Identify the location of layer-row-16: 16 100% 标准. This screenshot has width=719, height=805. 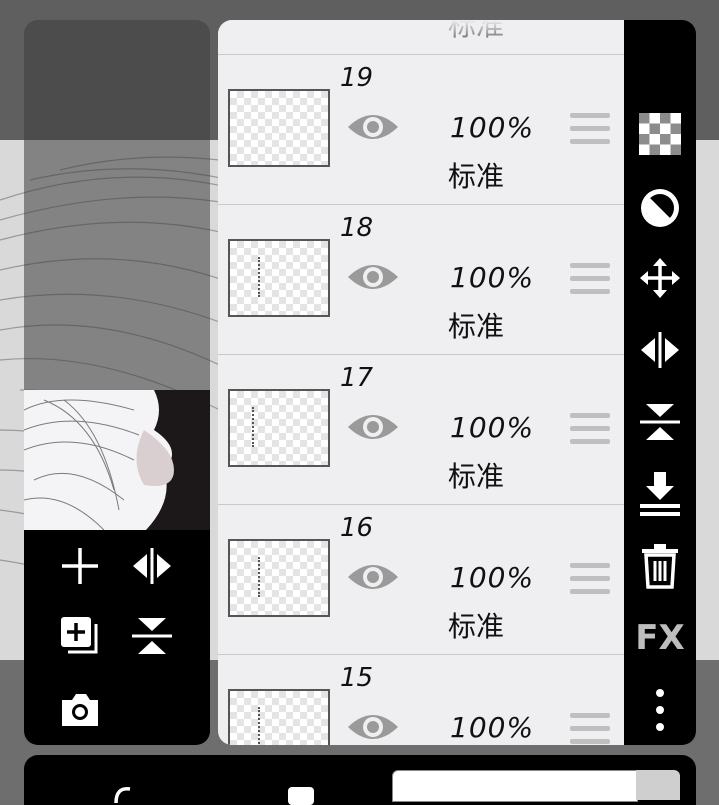
(421, 579).